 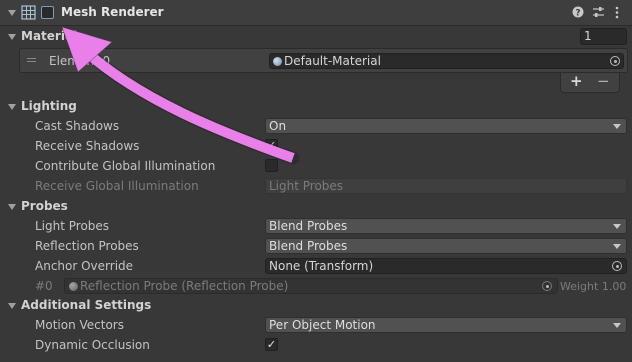 I want to click on receive-gi-value: Light Probes, so click(x=306, y=186).